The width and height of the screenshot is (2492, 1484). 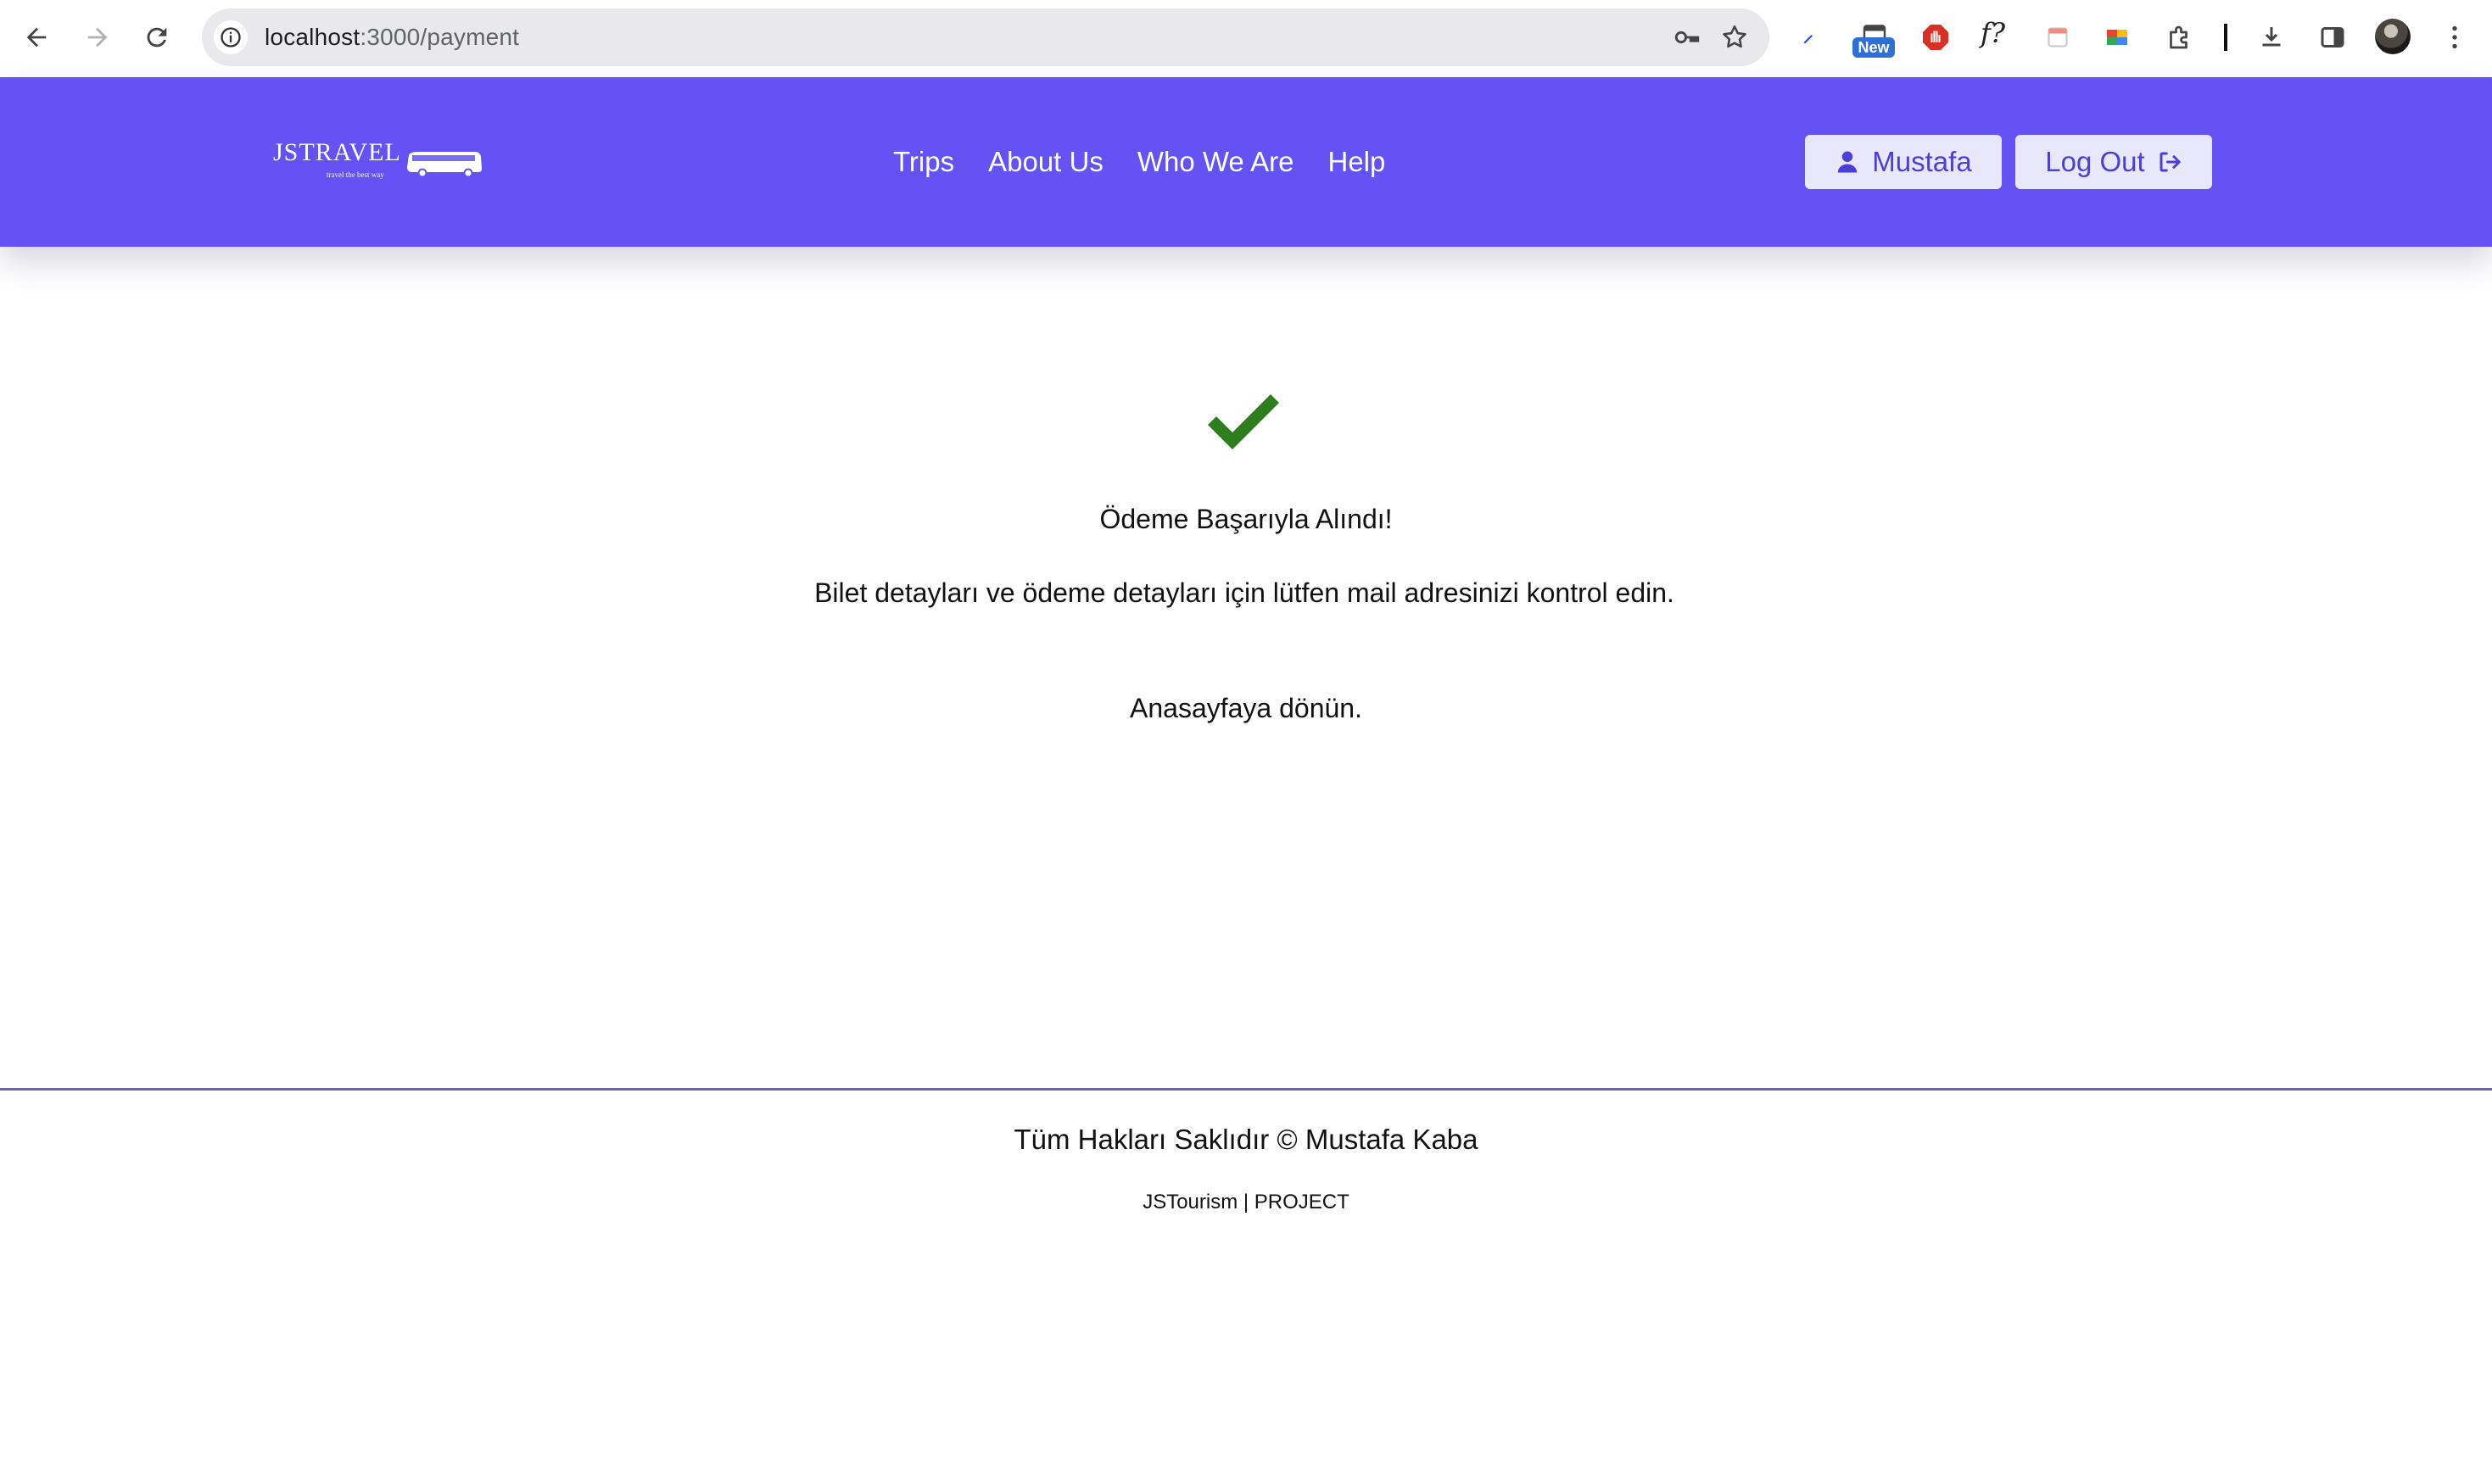 I want to click on function-extension-button: f?, so click(x=1993, y=33).